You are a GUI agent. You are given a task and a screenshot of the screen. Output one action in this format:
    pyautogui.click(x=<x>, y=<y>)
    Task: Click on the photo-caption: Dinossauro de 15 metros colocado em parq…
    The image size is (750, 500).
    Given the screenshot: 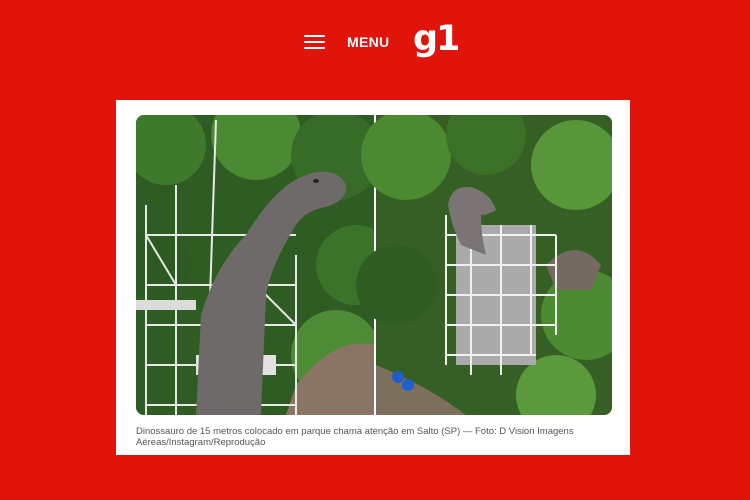 What is the action you would take?
    pyautogui.click(x=355, y=437)
    